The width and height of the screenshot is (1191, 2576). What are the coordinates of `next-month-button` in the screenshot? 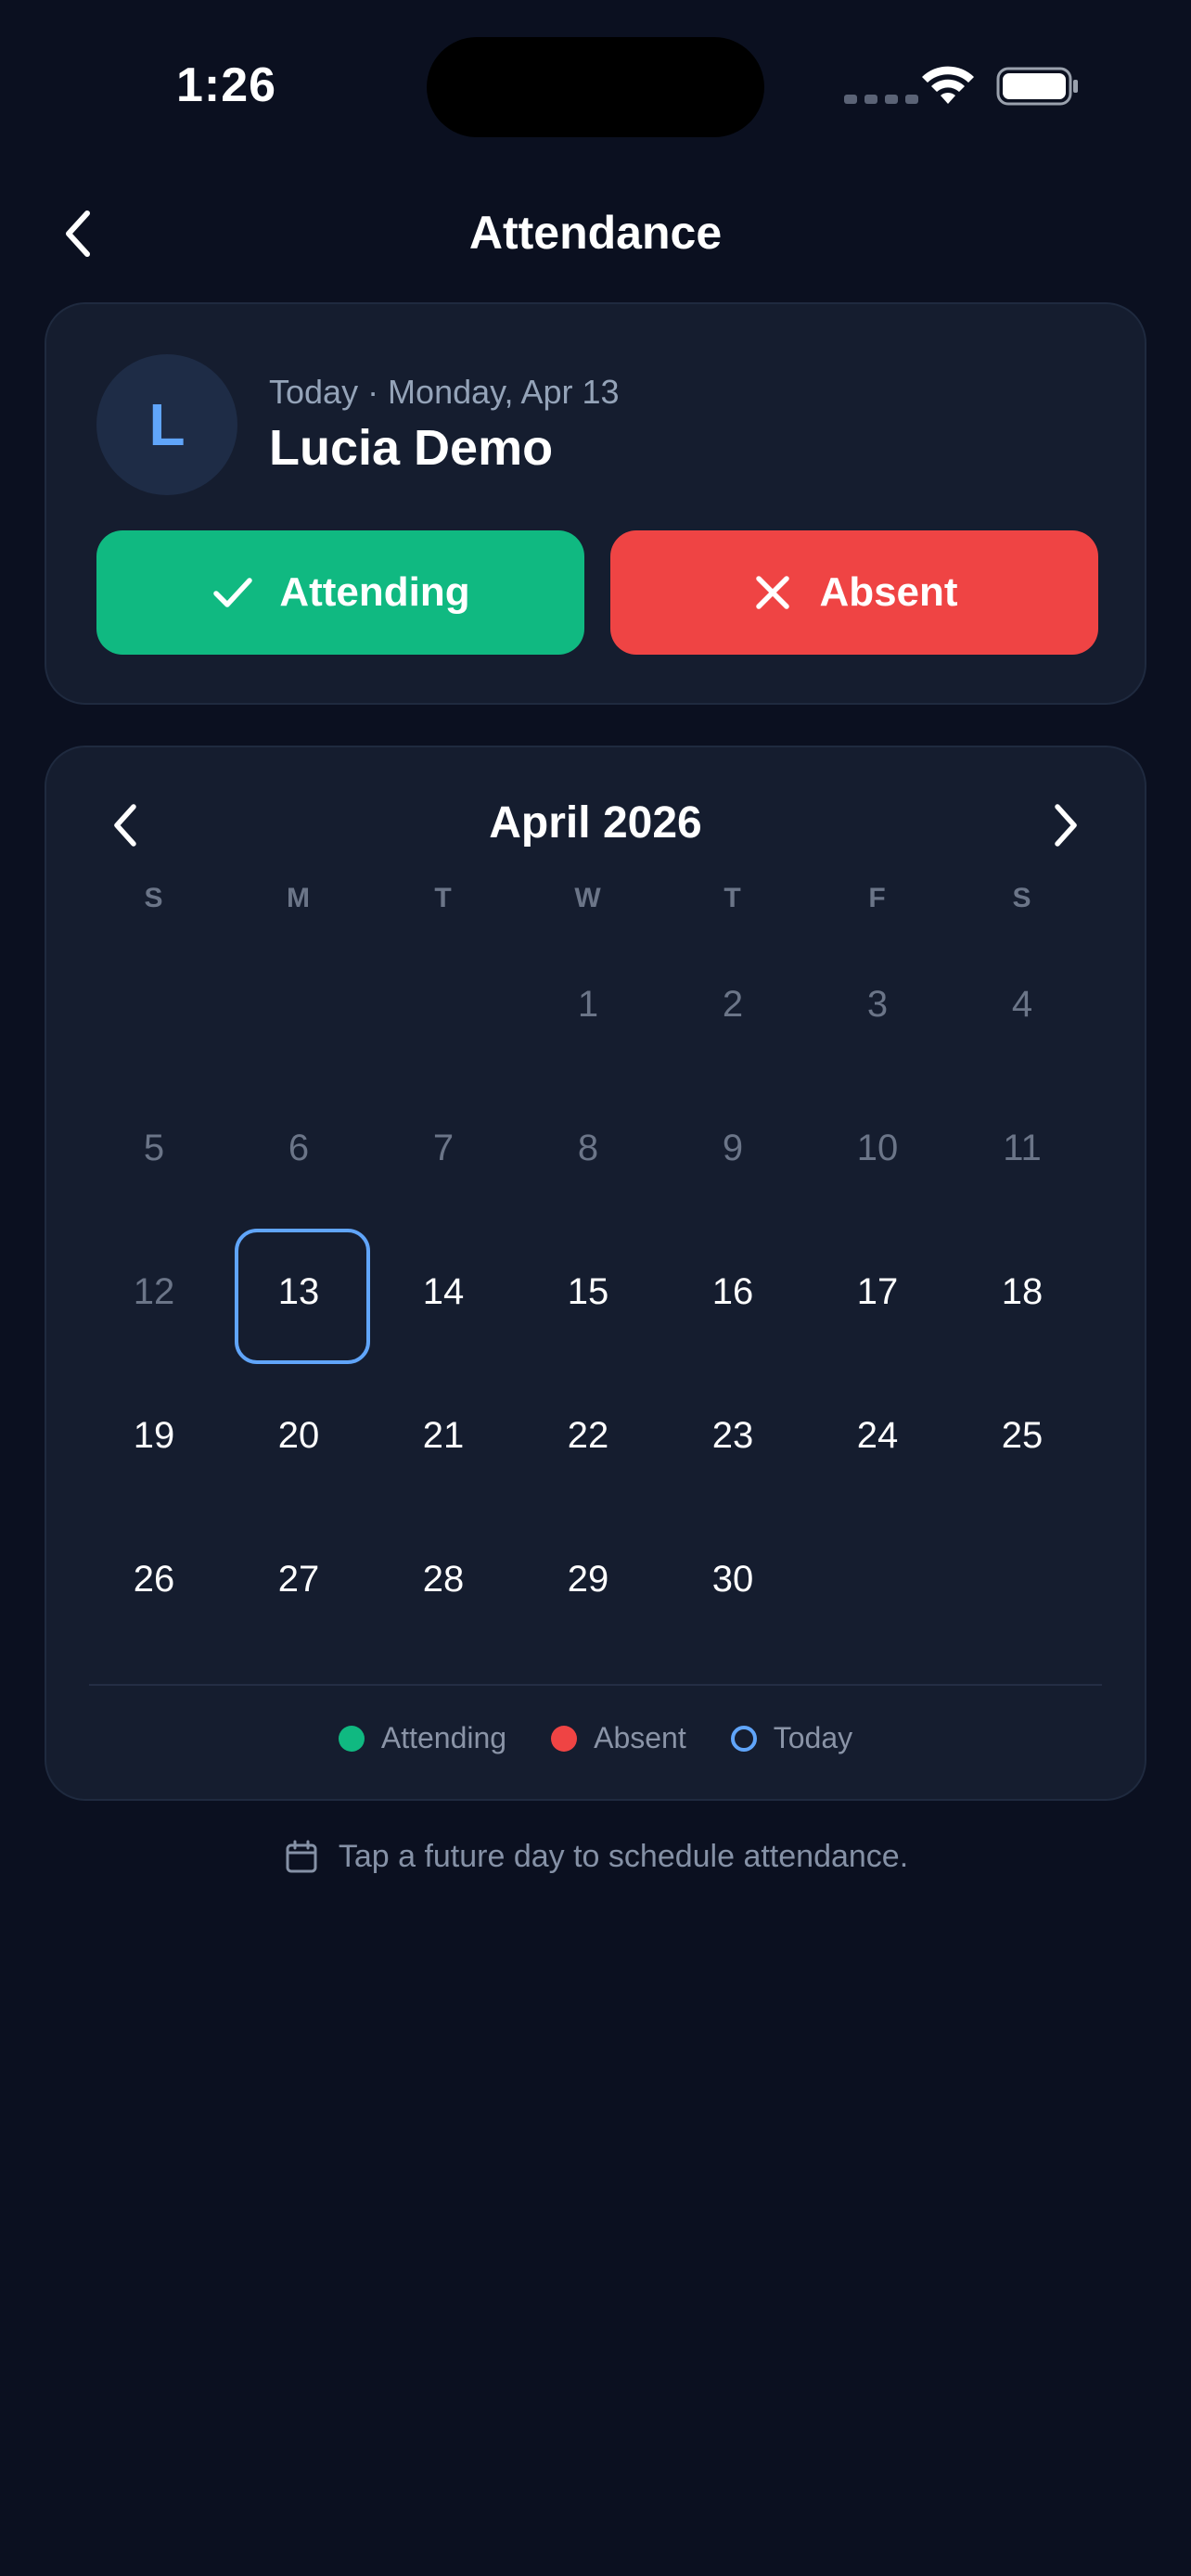 It's located at (1064, 825).